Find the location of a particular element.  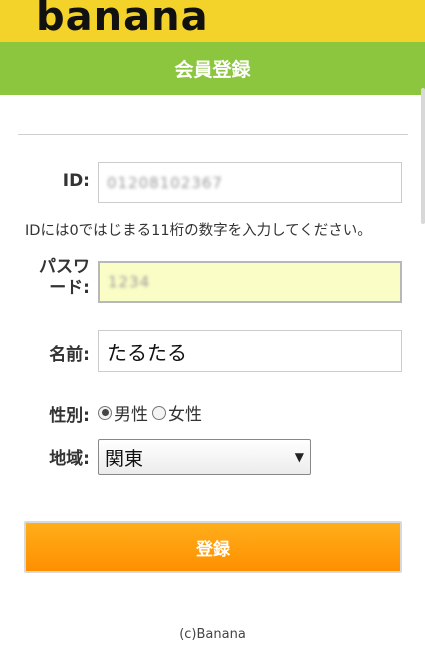

password-input: 1234 is located at coordinates (250, 282).